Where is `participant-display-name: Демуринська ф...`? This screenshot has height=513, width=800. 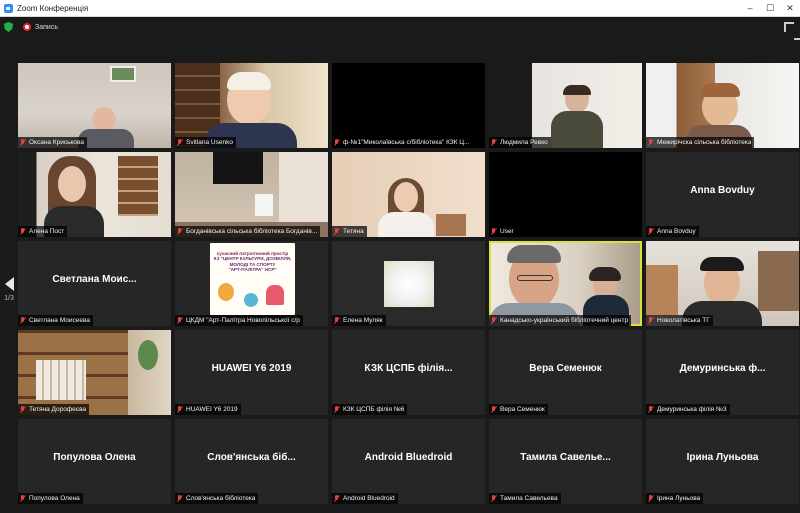
participant-display-name: Демуринська ф... is located at coordinates (722, 368).